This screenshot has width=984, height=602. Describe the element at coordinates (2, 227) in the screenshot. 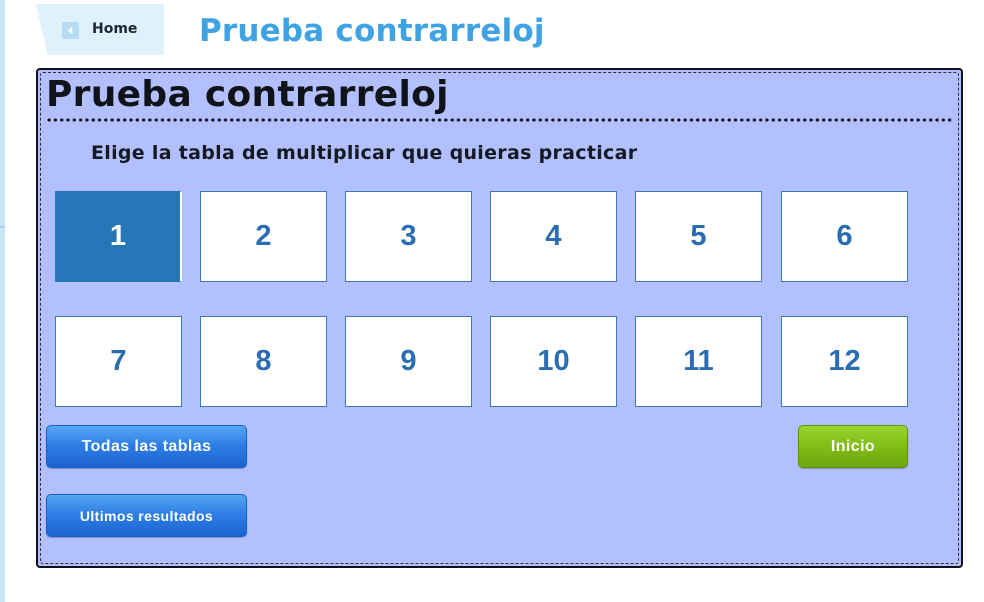

I see `left-rail-divider` at that location.